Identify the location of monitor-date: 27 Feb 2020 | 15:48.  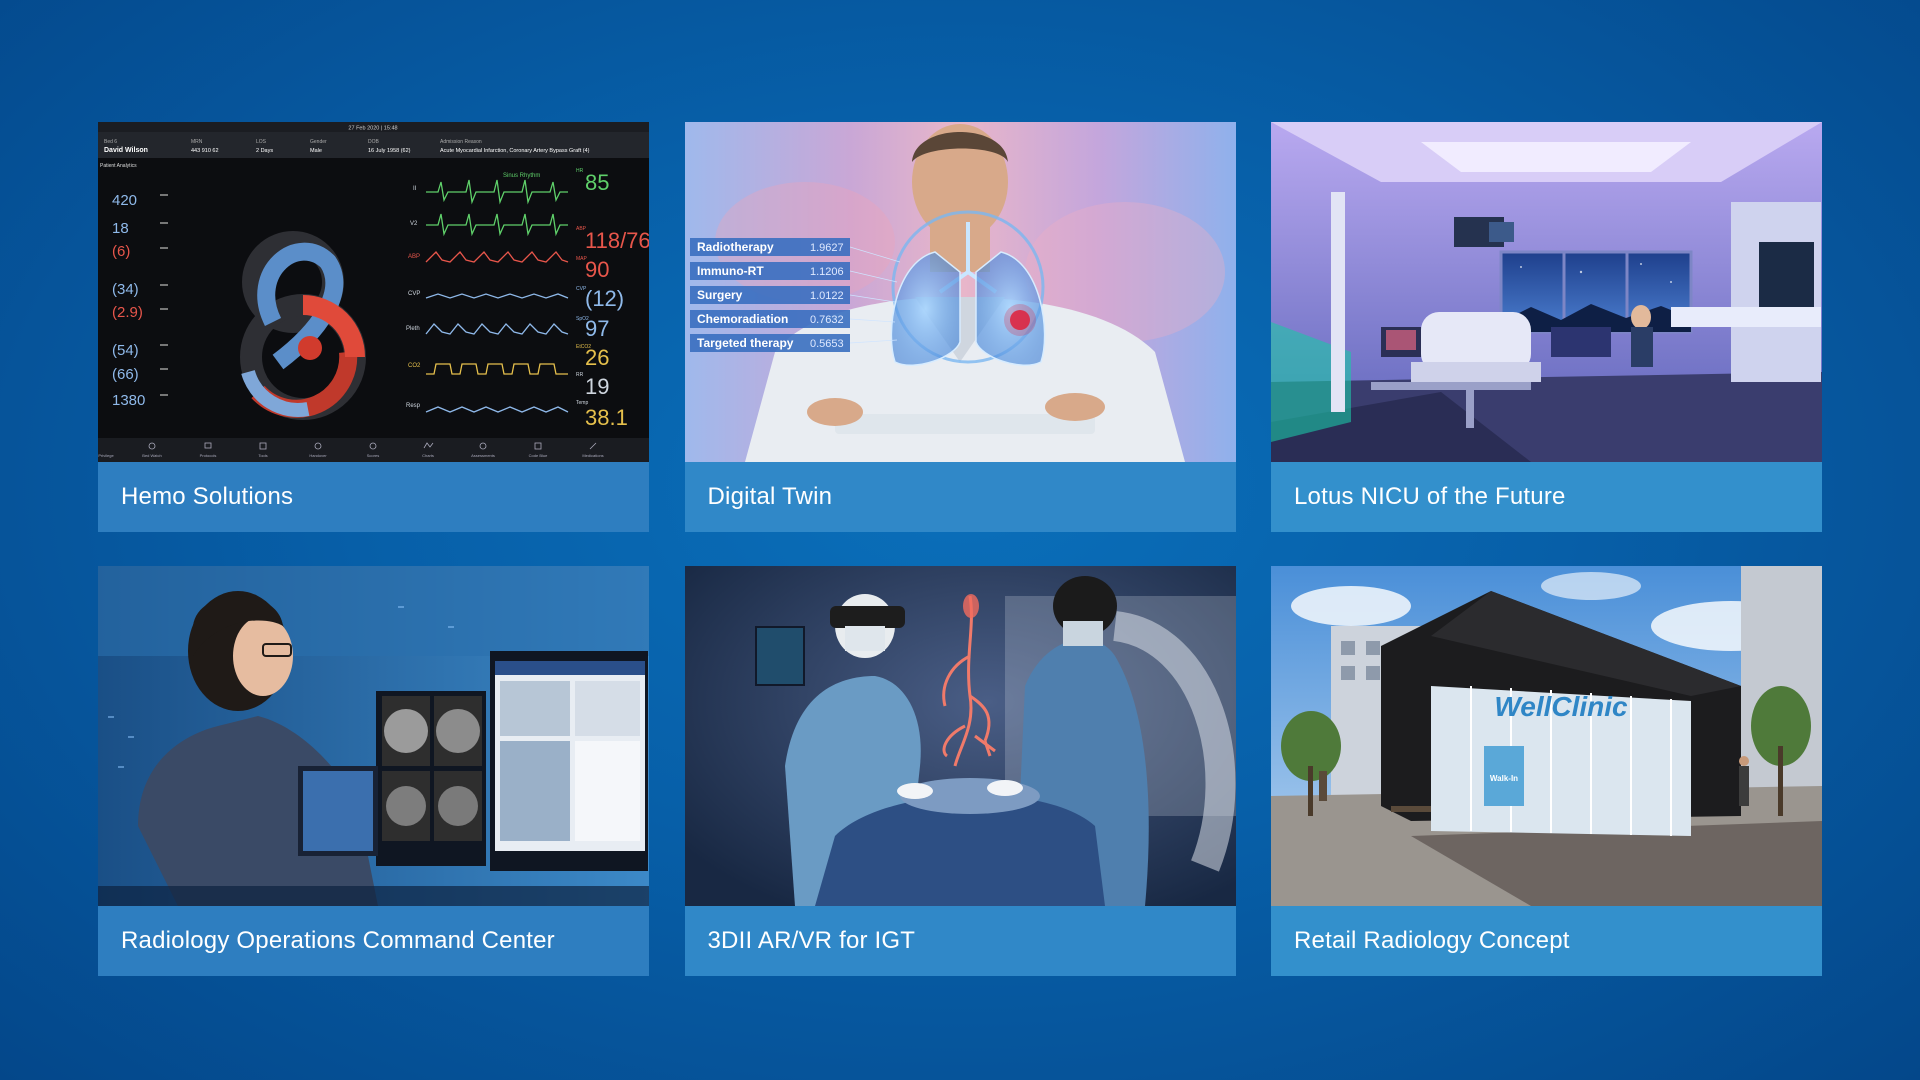
(372, 129).